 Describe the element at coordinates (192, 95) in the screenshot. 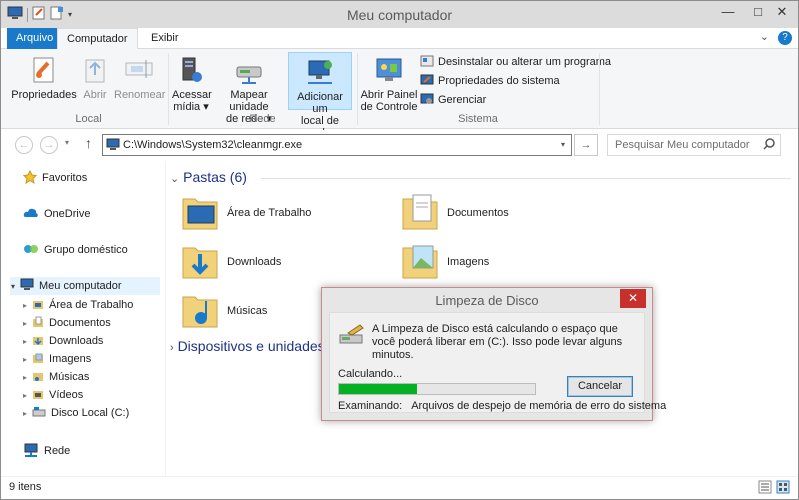

I see `access-media-label-1: Acessar` at that location.